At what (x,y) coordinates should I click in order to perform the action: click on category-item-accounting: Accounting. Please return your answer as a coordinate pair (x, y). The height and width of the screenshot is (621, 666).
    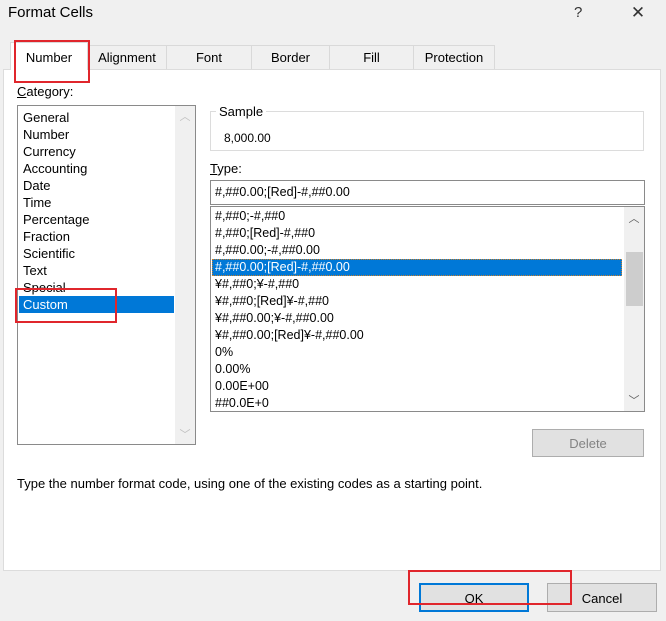
    Looking at the image, I should click on (96, 168).